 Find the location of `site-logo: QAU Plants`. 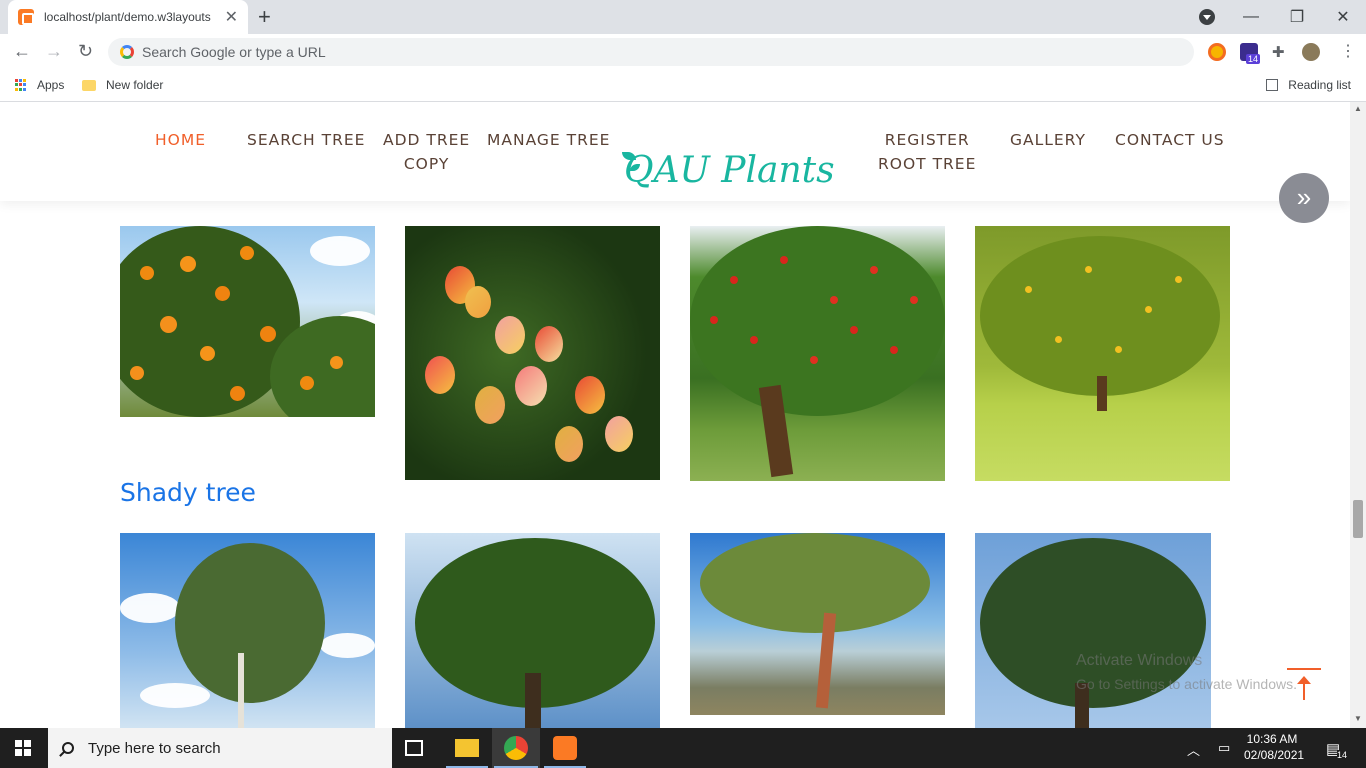

site-logo: QAU Plants is located at coordinates (729, 170).